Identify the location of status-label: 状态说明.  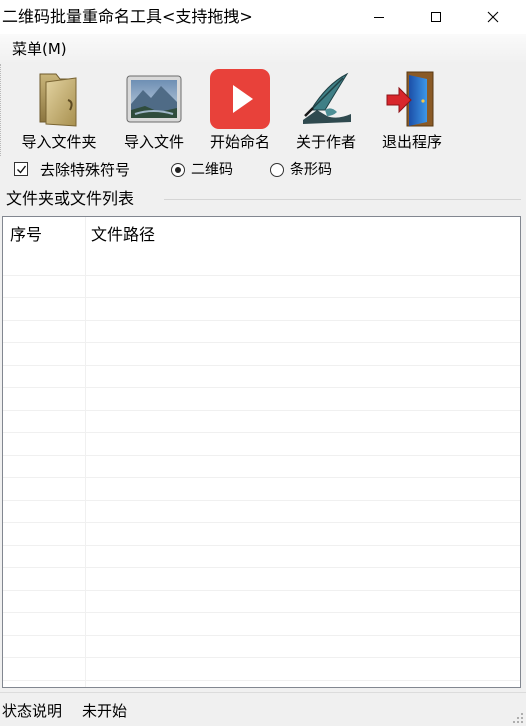
(32, 711).